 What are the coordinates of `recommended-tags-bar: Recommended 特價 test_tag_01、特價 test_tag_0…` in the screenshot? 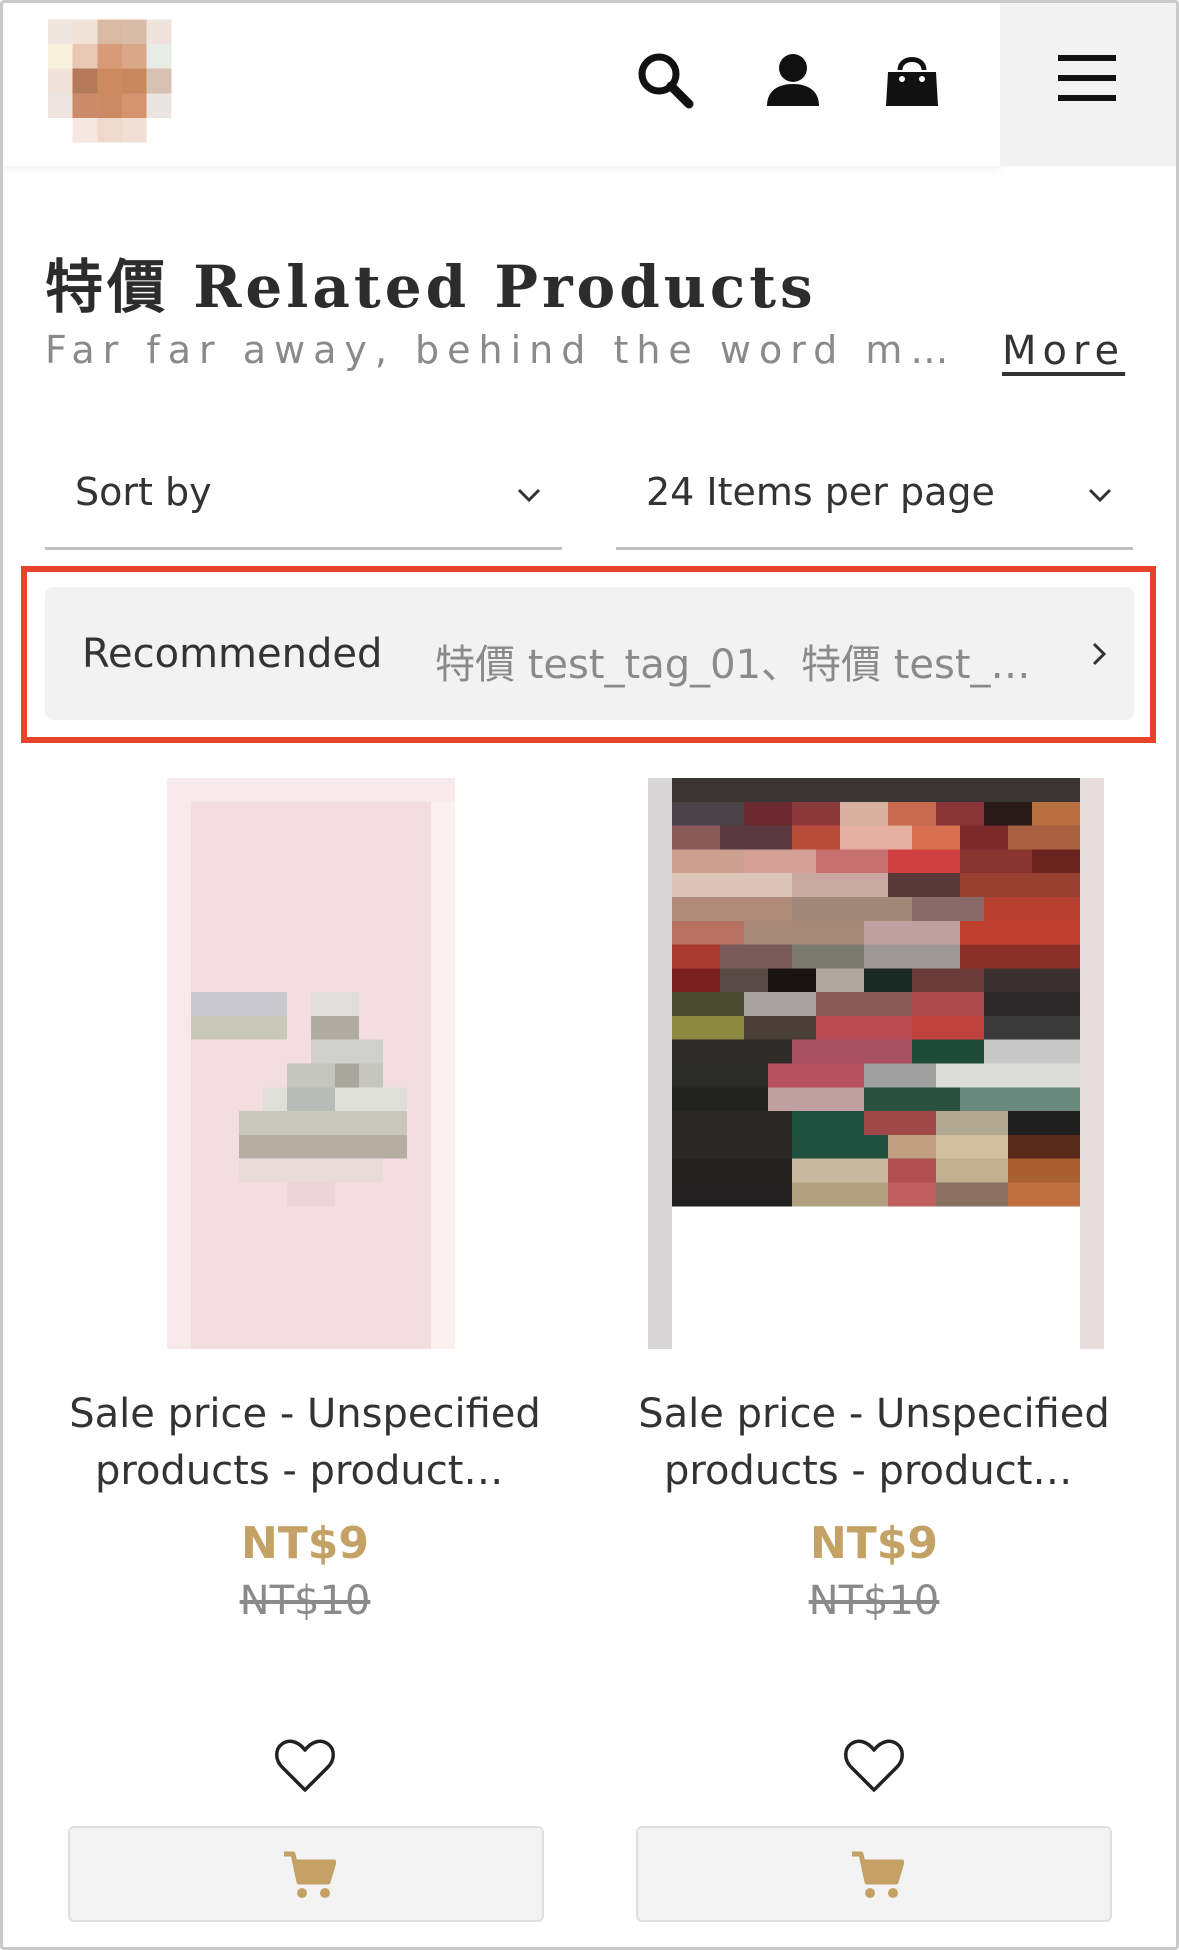 It's located at (589, 653).